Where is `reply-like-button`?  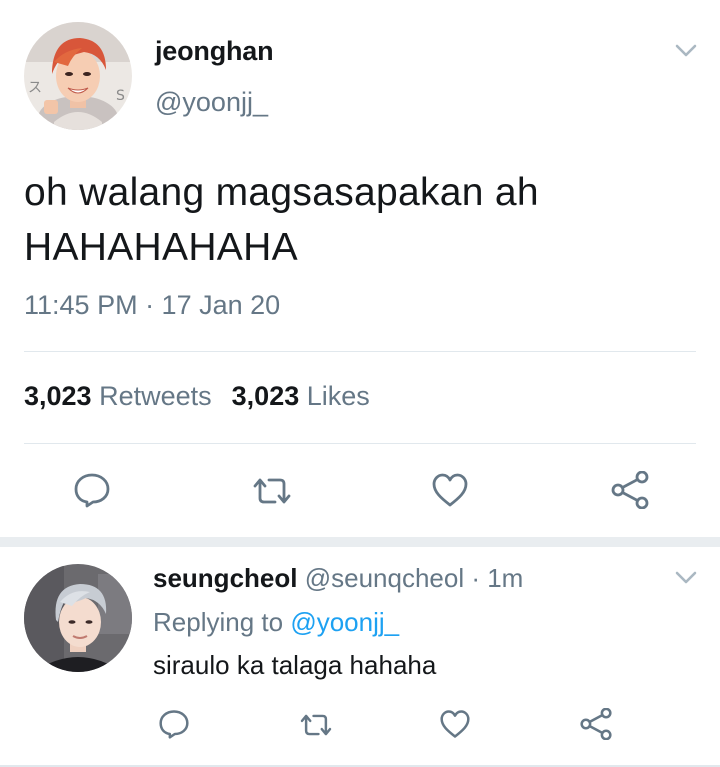 reply-like-button is located at coordinates (455, 724).